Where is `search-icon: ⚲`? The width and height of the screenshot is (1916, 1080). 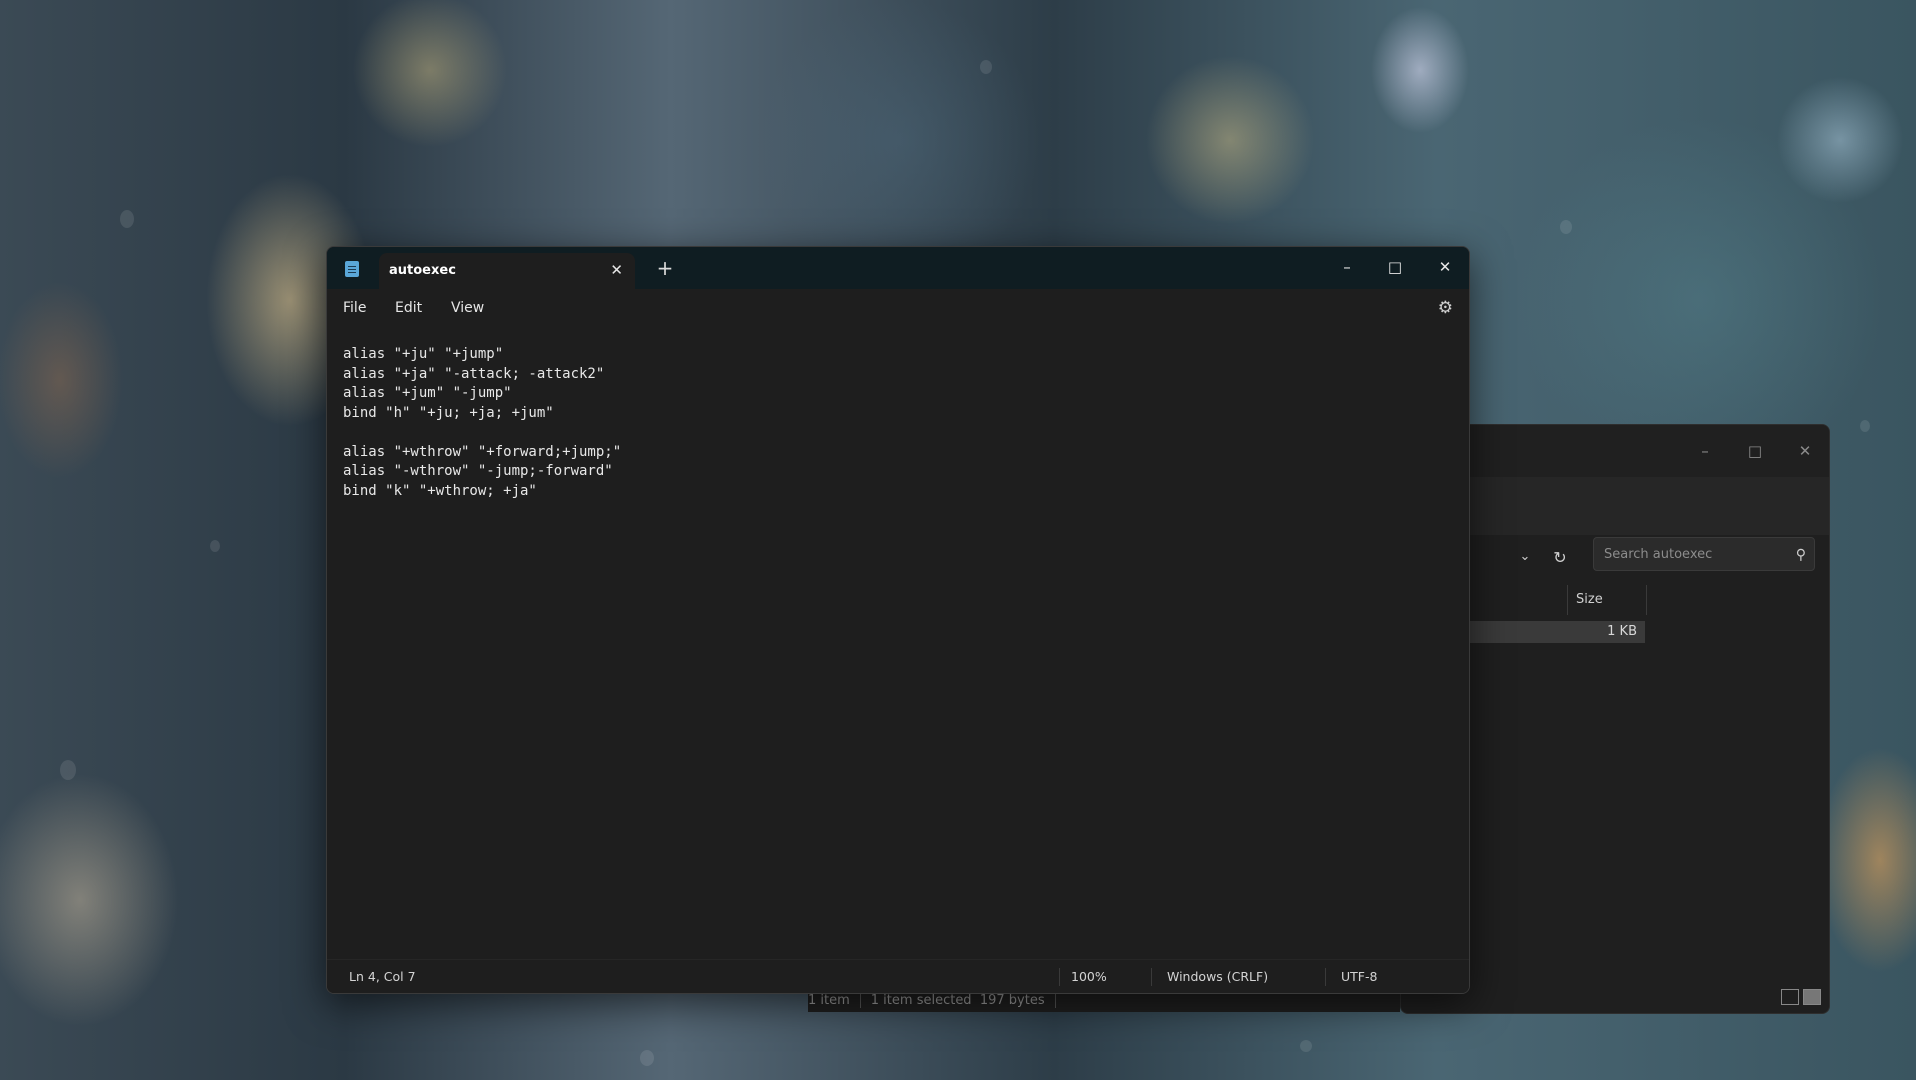
search-icon: ⚲ is located at coordinates (1801, 555).